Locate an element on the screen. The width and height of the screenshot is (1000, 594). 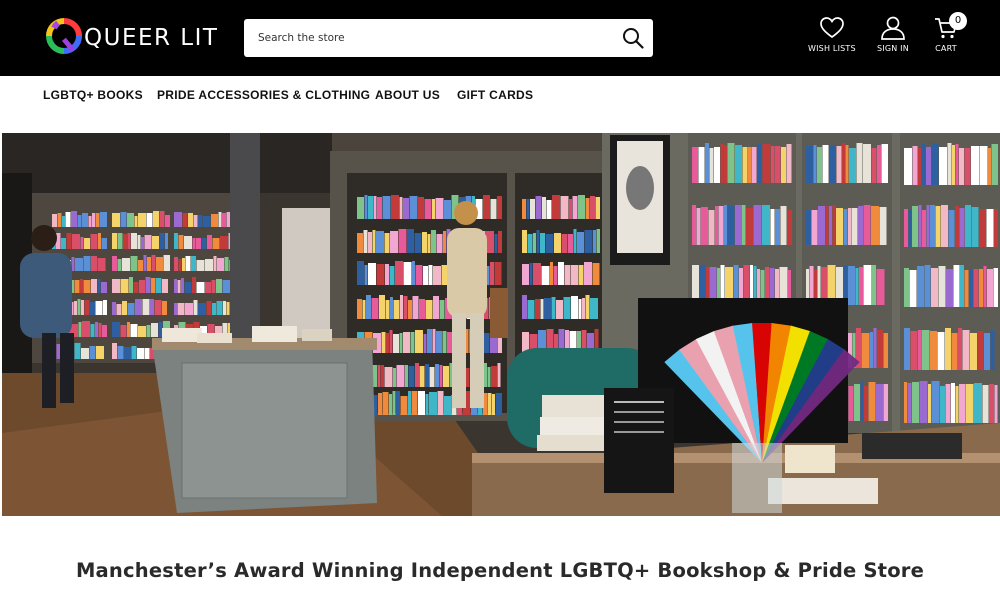
site-logo: QUEER LIT is located at coordinates (132, 36).